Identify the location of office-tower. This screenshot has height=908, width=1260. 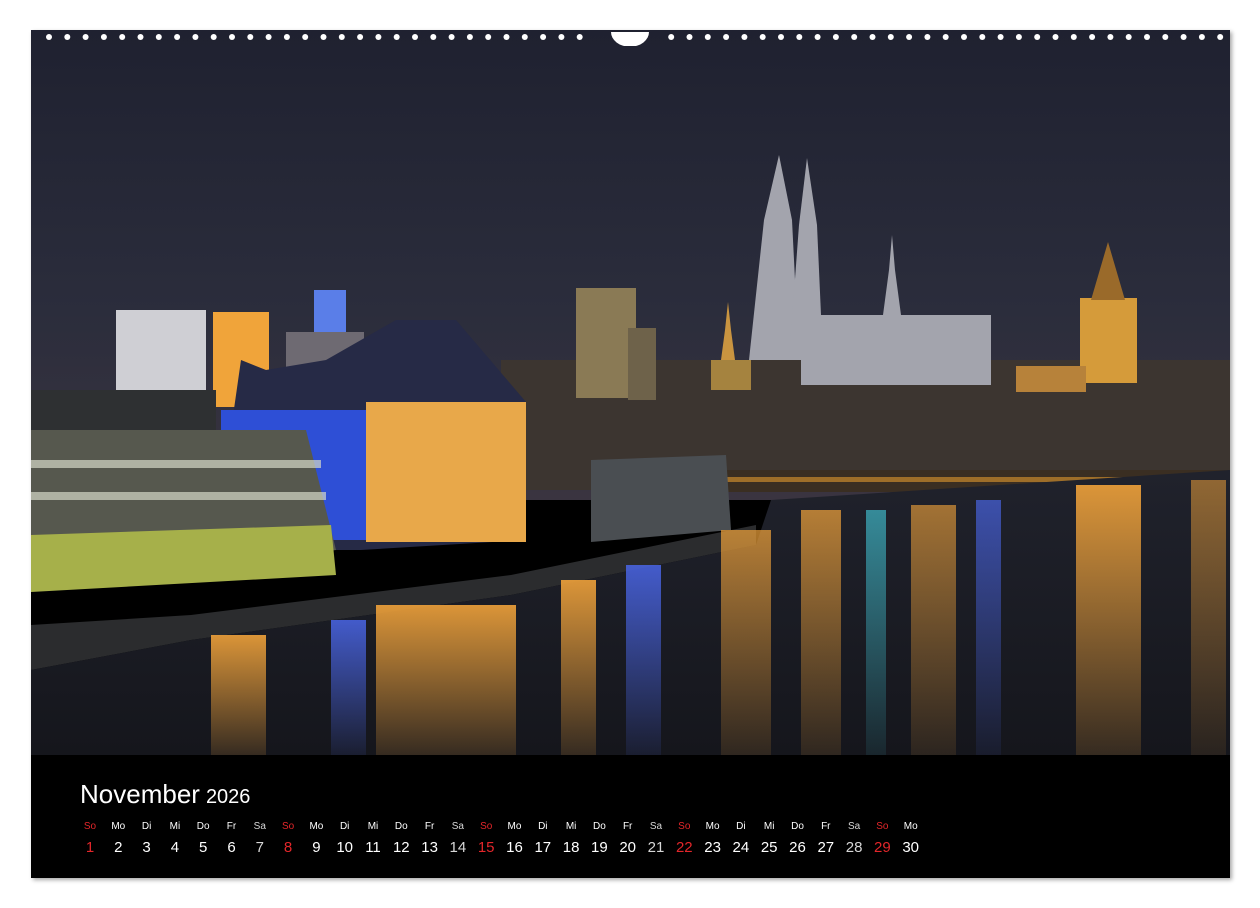
(606, 343).